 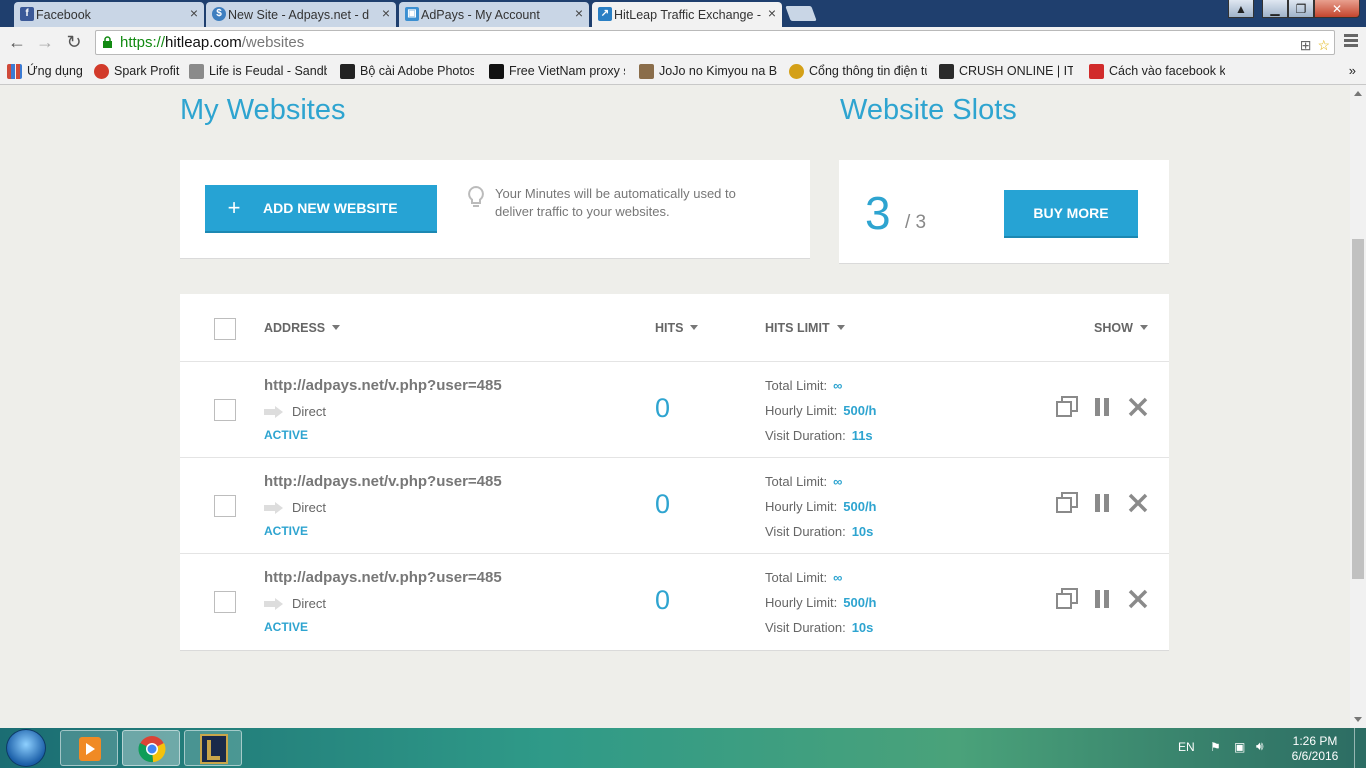 I want to click on sort-address: ADDRESS, so click(x=302, y=328).